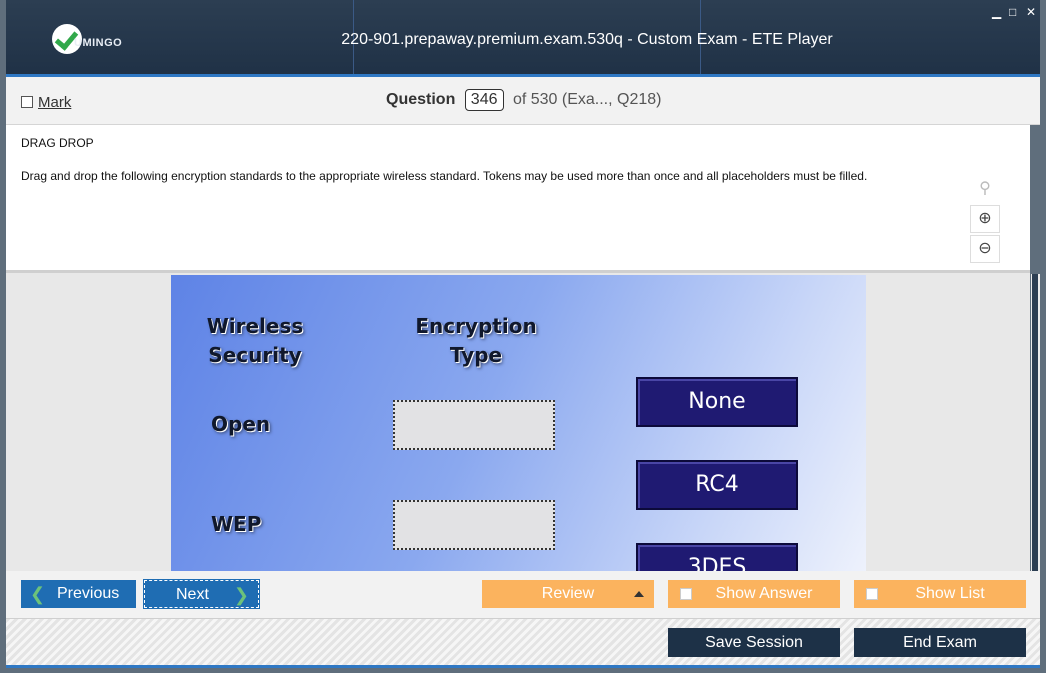  I want to click on review-button: Review, so click(568, 594).